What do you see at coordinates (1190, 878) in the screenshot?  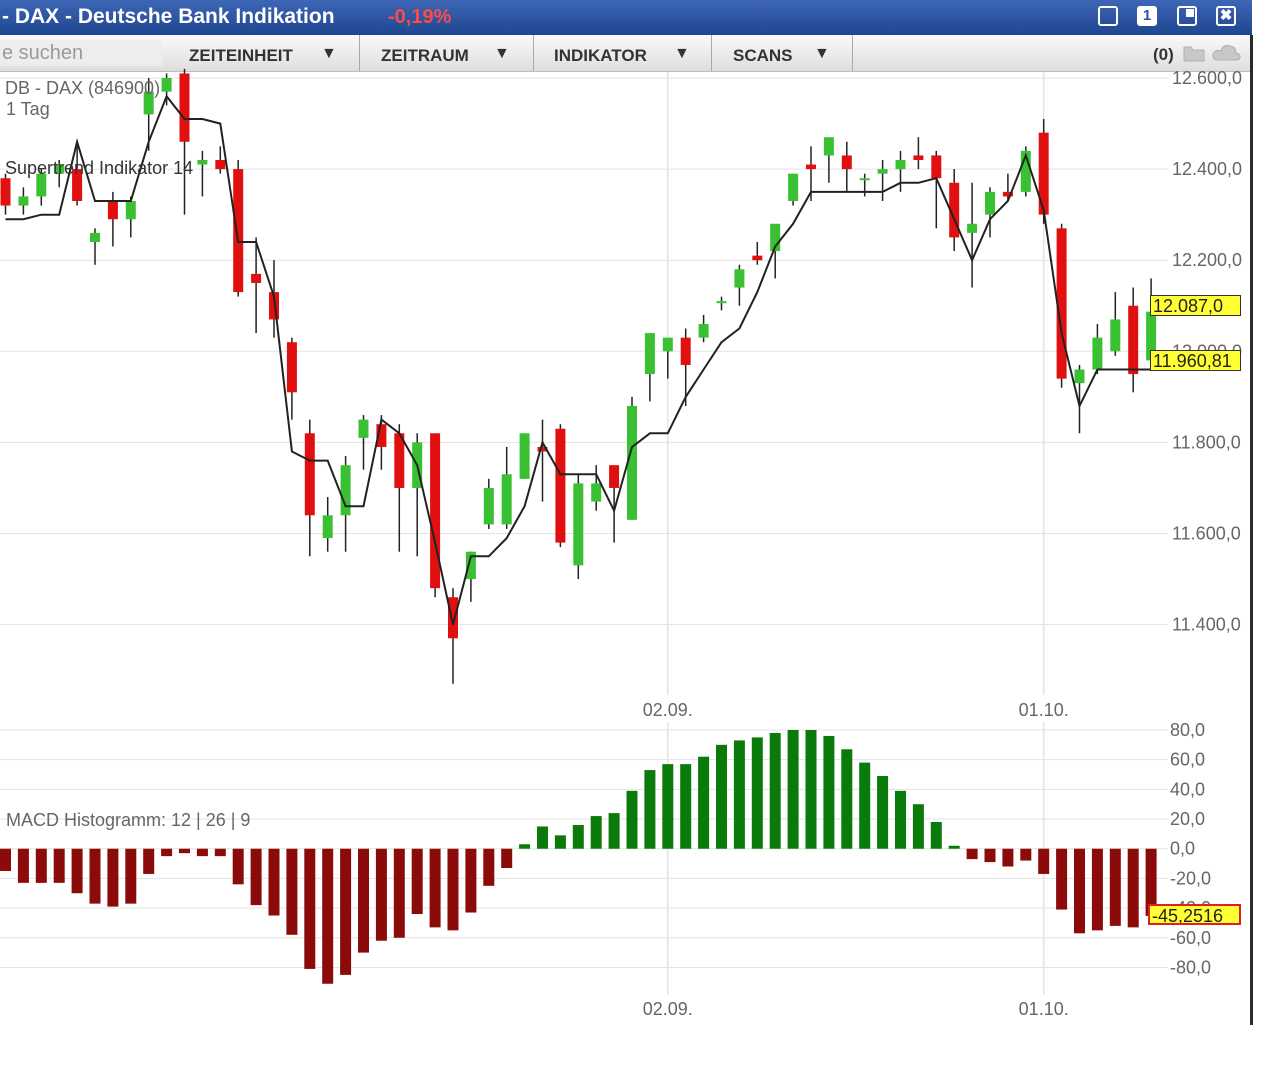 I see `y-tick-label: -20,0` at bounding box center [1190, 878].